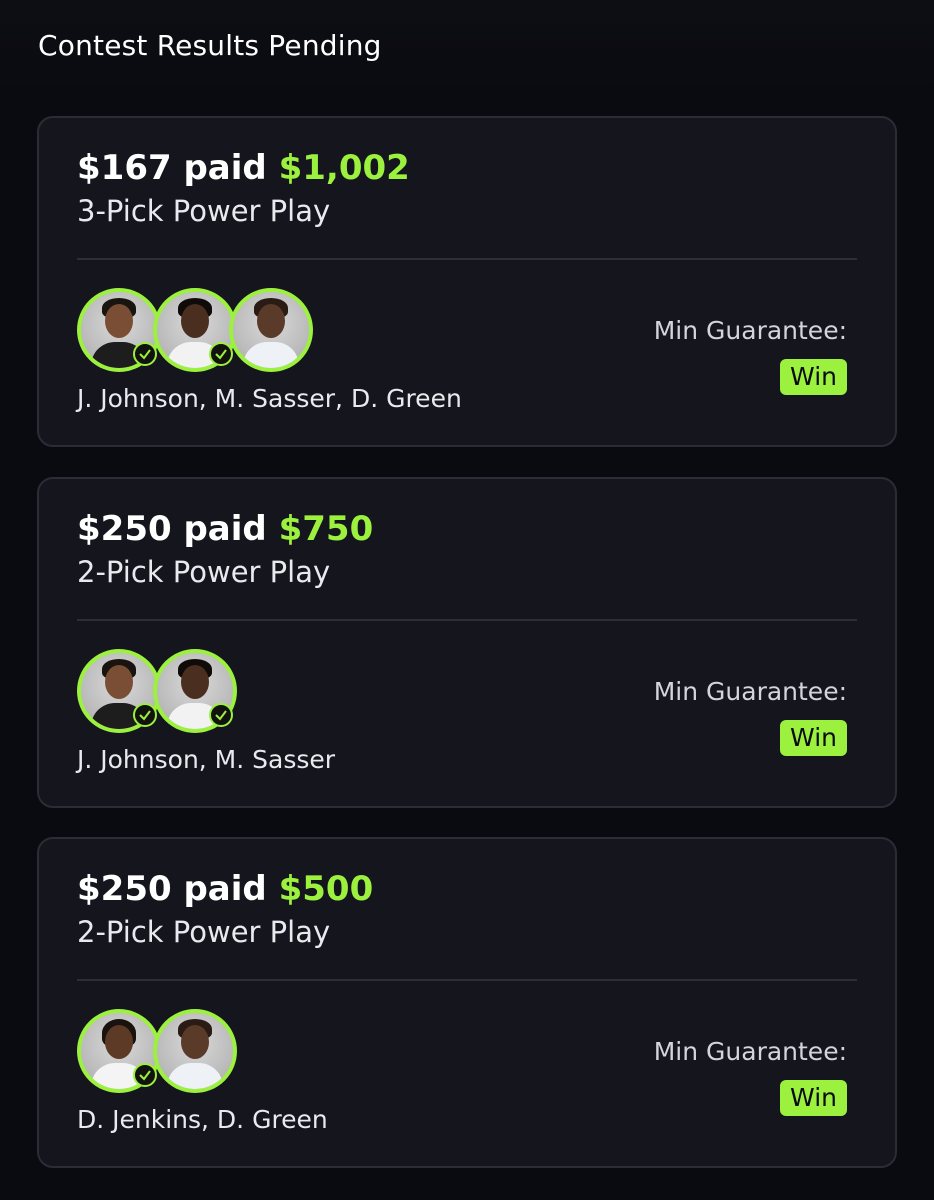 The width and height of the screenshot is (934, 1200). What do you see at coordinates (206, 759) in the screenshot?
I see `players-list: J. Johnson, M. Sasser` at bounding box center [206, 759].